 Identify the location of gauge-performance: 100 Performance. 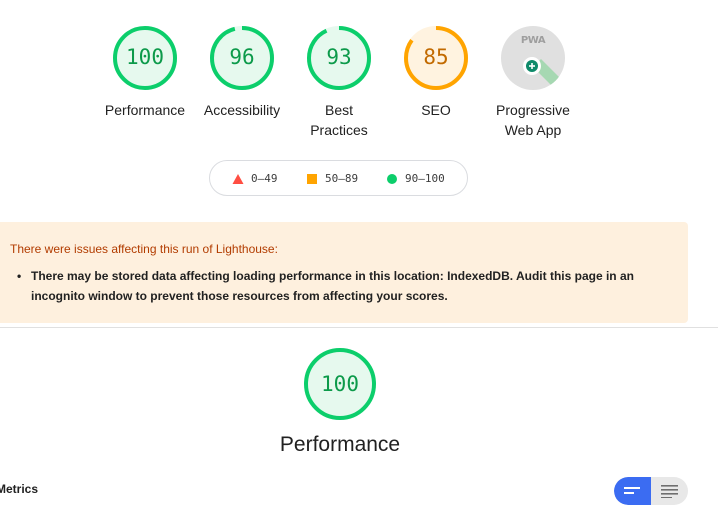
(145, 72).